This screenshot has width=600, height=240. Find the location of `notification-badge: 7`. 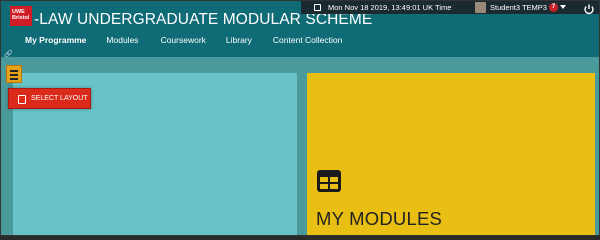

notification-badge: 7 is located at coordinates (553, 7).